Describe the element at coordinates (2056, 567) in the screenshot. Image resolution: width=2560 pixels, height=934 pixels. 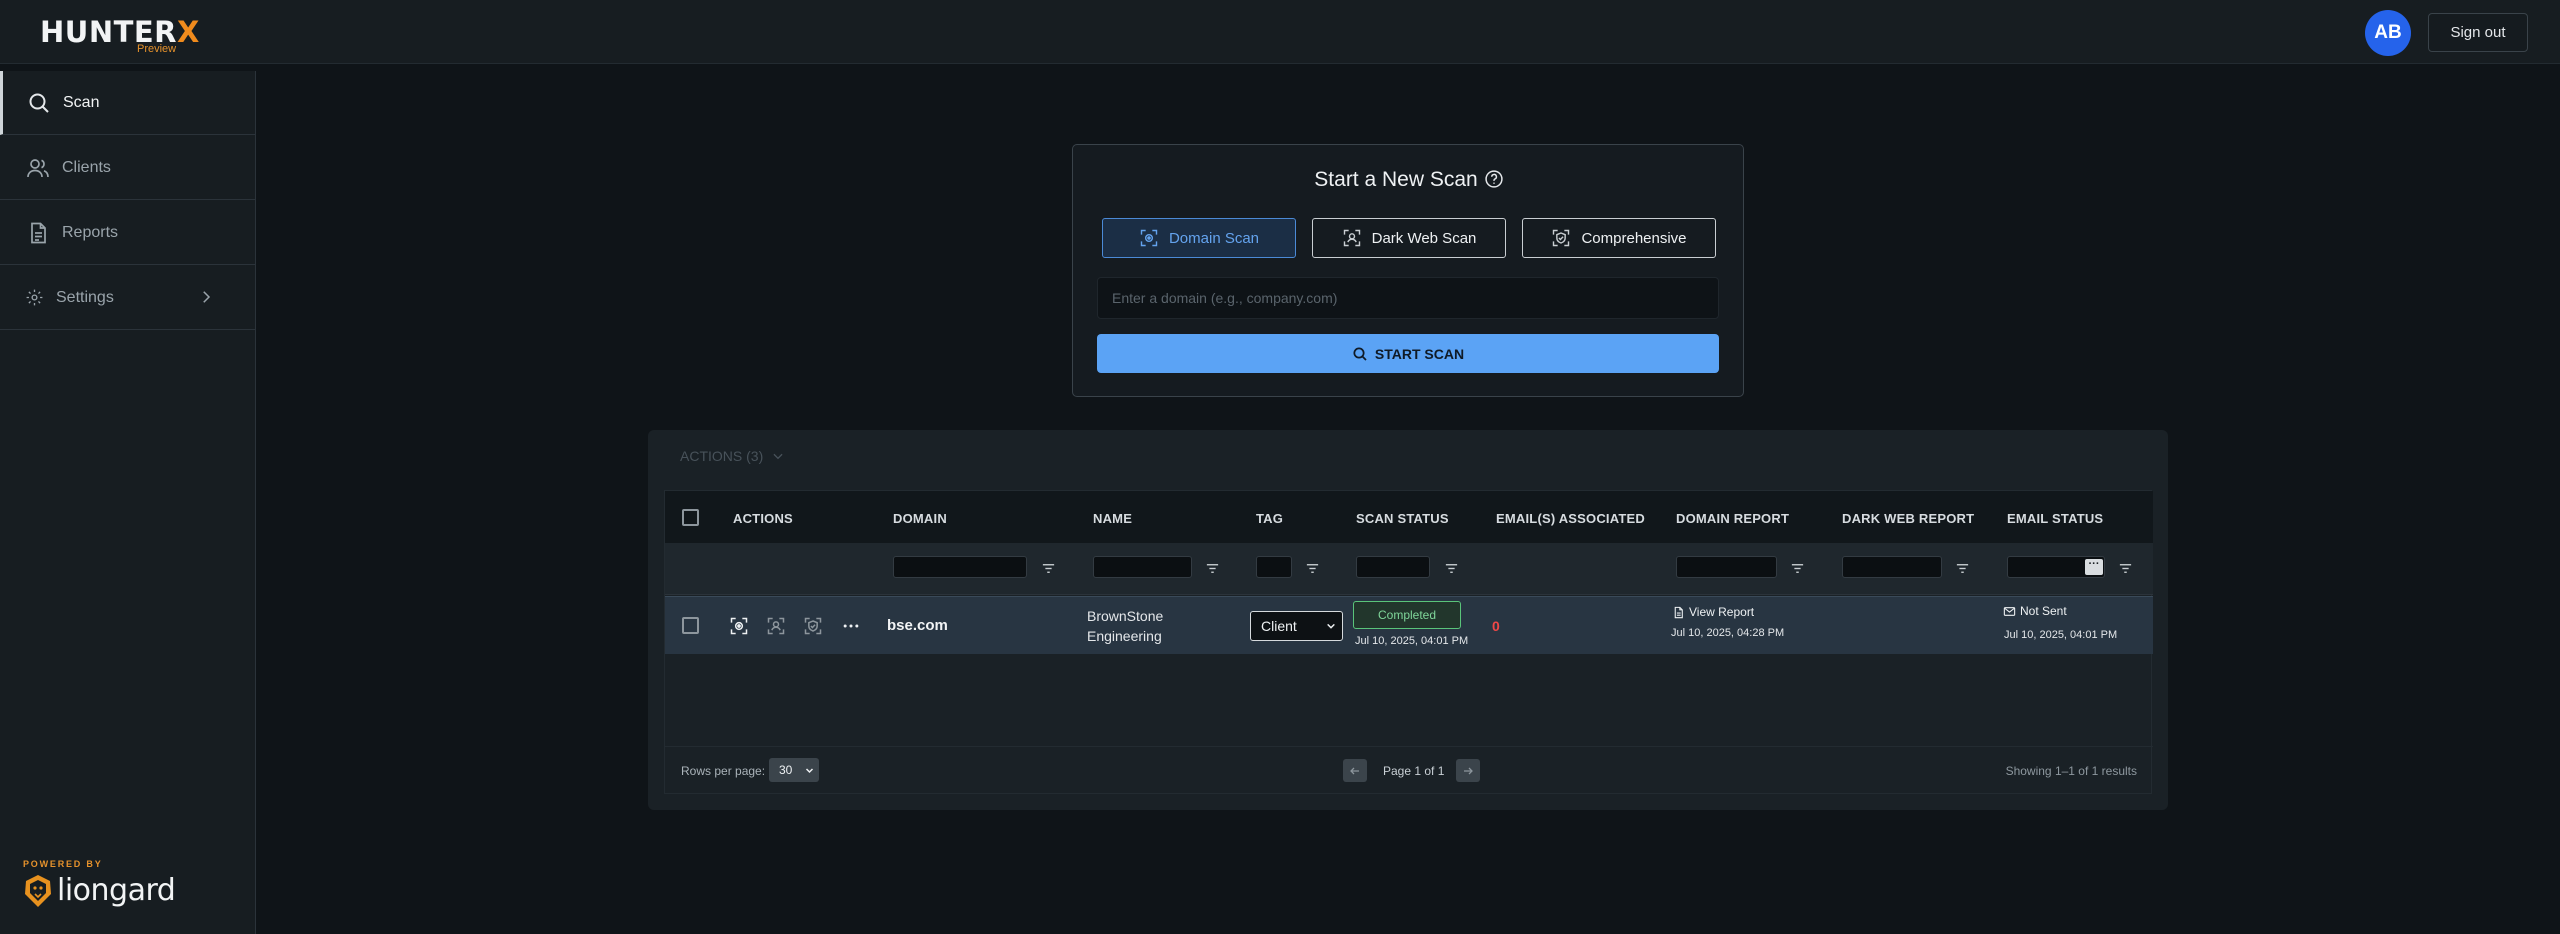
I see `email-status-filter-input: ···` at that location.